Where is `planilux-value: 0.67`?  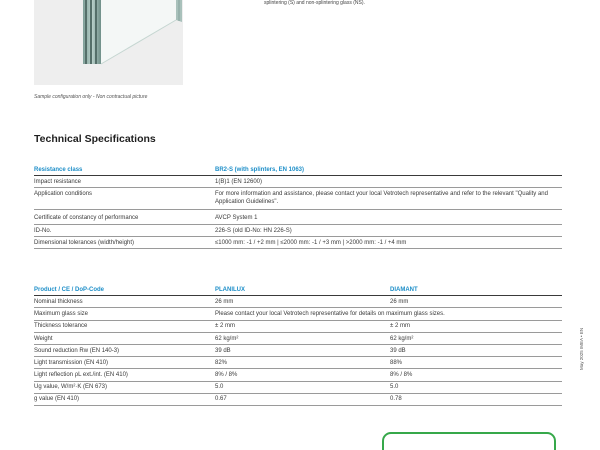
planilux-value: 0.67 is located at coordinates (221, 399).